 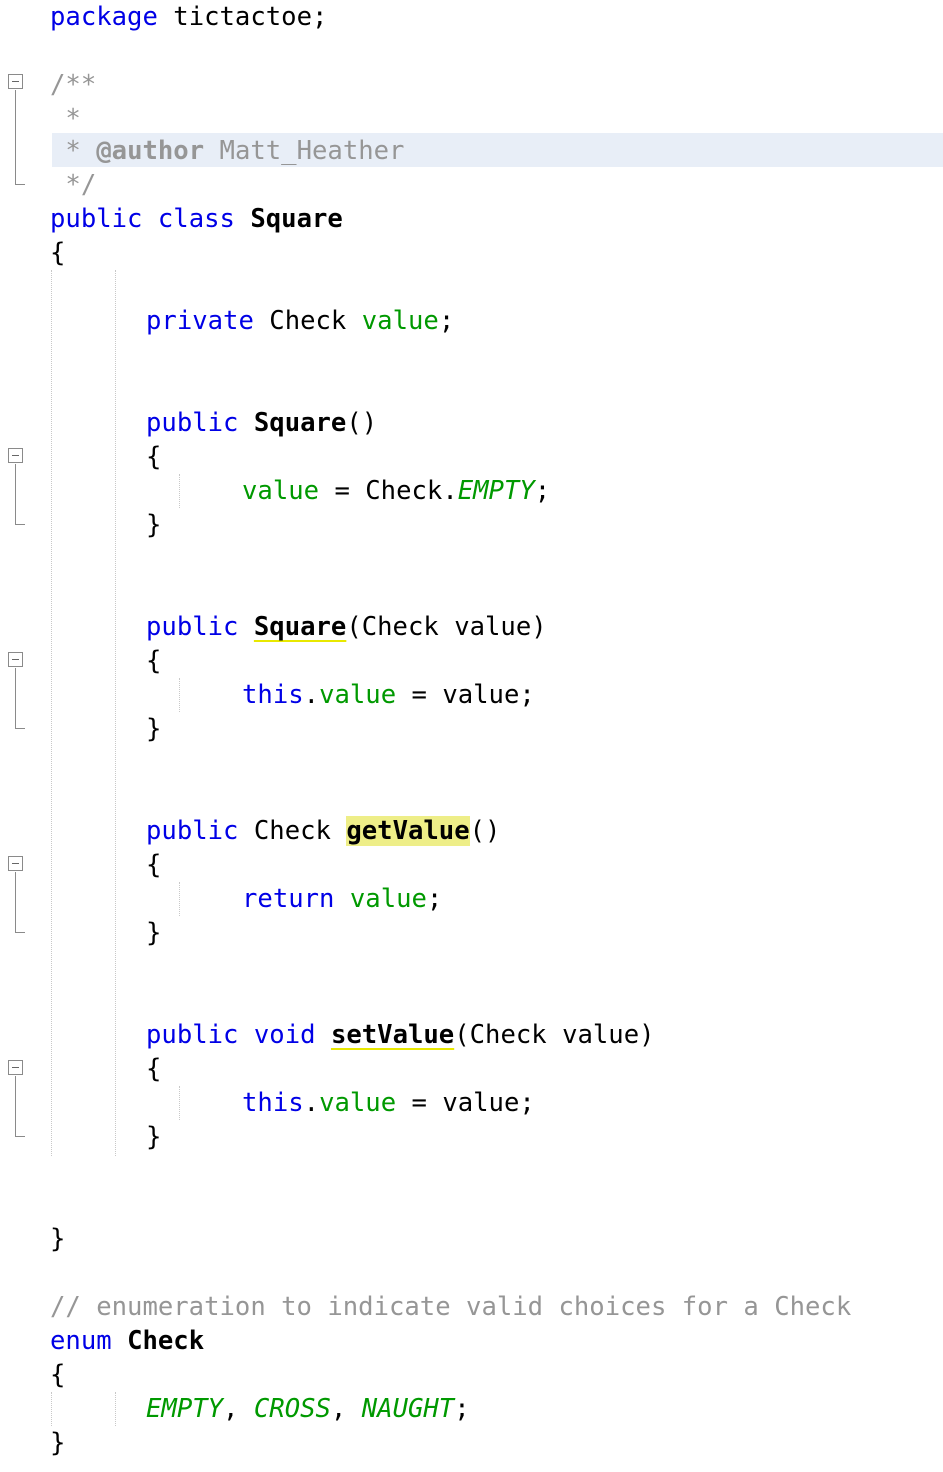 What do you see at coordinates (65, 151) in the screenshot?
I see `javadoc-star: *` at bounding box center [65, 151].